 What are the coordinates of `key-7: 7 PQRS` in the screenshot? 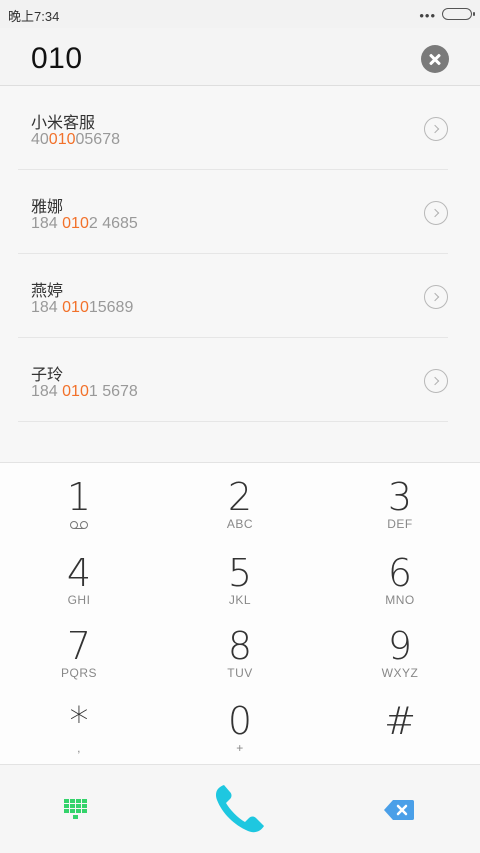 It's located at (79, 662).